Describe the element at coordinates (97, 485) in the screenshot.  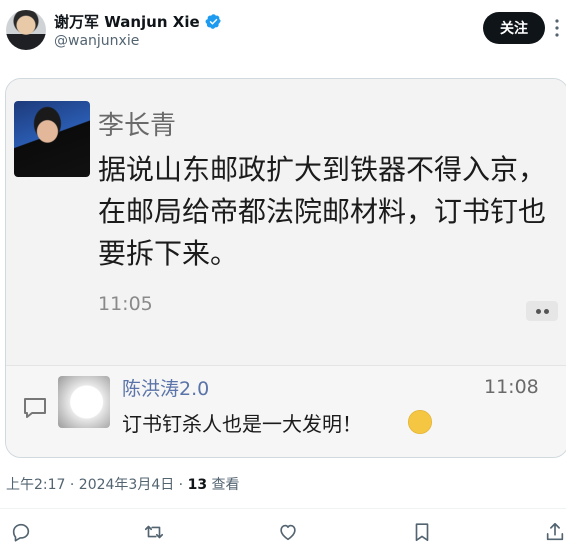
I see `tweet-timestamp: 上午2:17 · 2024年3月4日 ·` at that location.